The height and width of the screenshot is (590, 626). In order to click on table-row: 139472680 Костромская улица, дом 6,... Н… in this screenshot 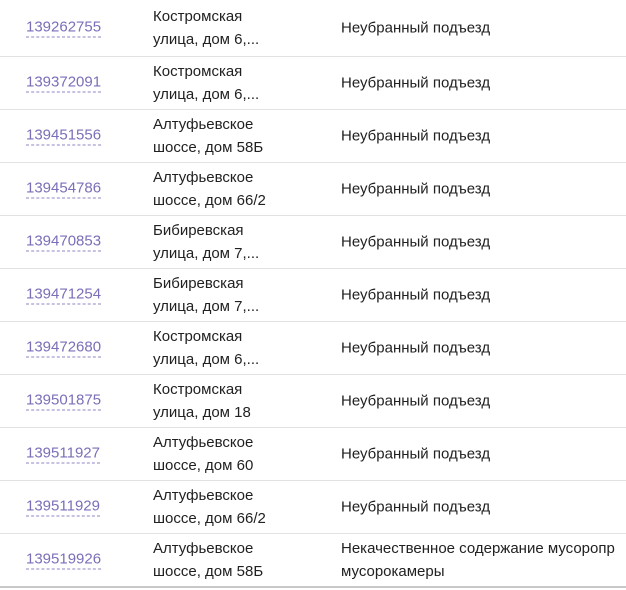, I will do `click(313, 348)`.